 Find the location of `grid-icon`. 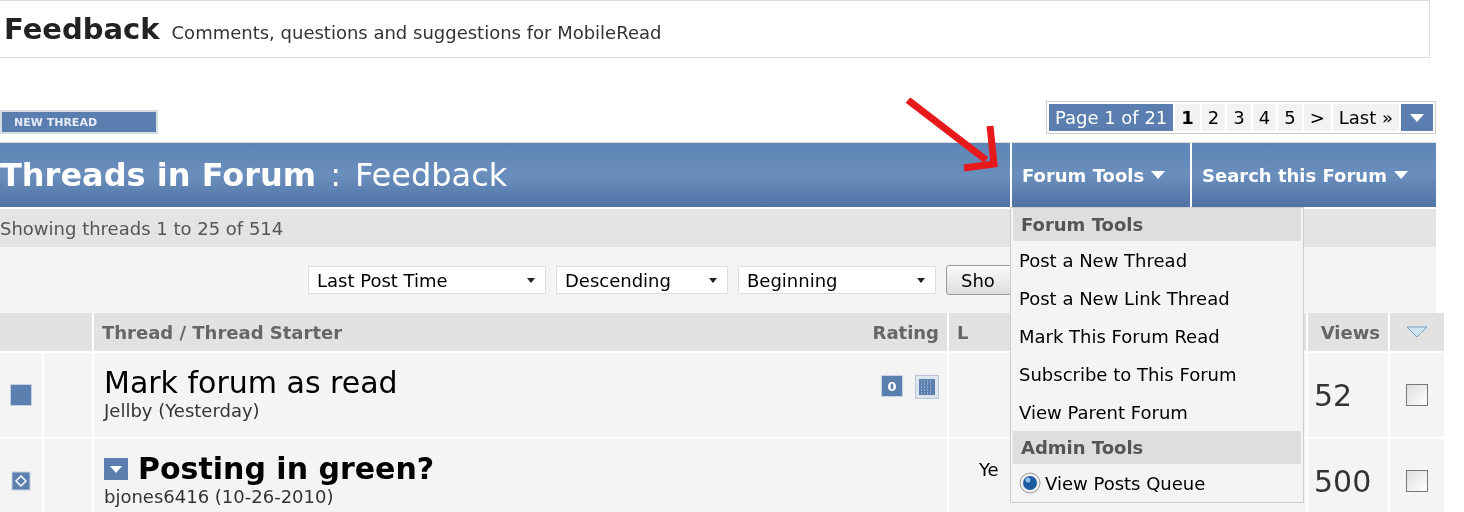

grid-icon is located at coordinates (927, 387).